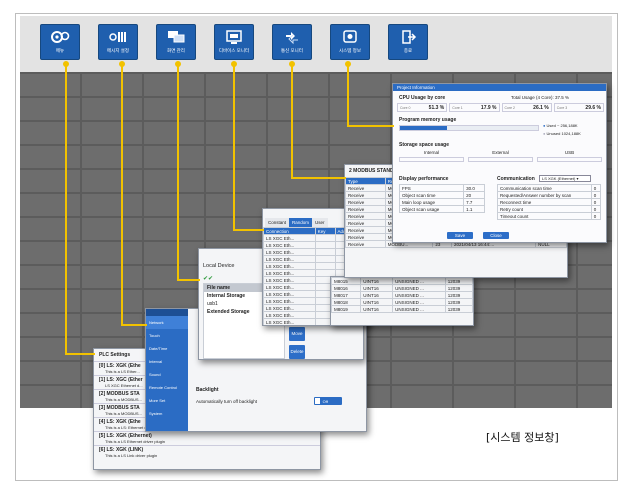 Image resolution: width=628 pixels, height=488 pixels. Describe the element at coordinates (526, 107) in the screenshot. I see `cpu-core-2: Core 2 26.1 %` at that location.